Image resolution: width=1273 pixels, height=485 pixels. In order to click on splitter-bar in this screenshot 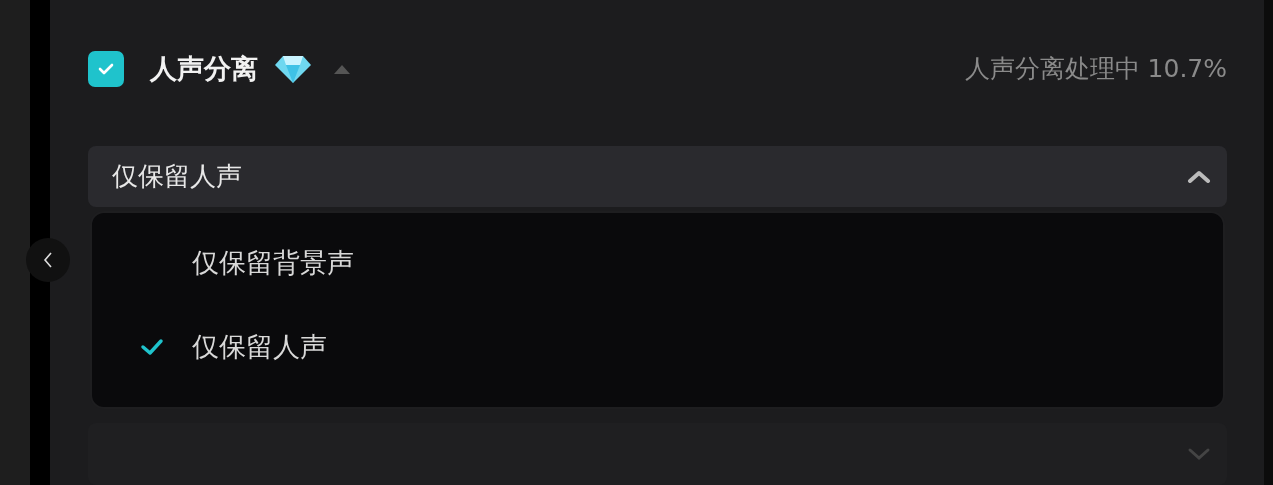, I will do `click(40, 242)`.